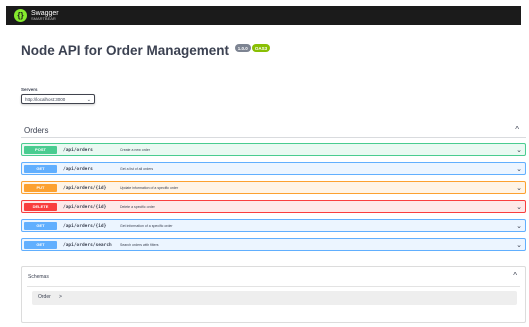 The width and height of the screenshot is (529, 327). Describe the element at coordinates (261, 48) in the screenshot. I see `oas-badge: OAS3` at that location.